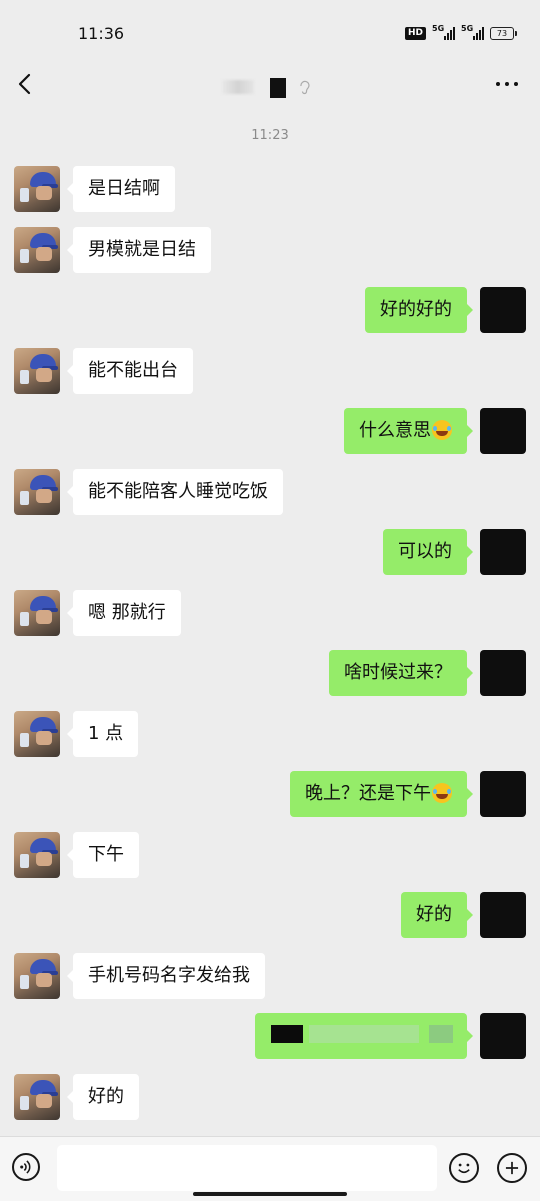 The width and height of the screenshot is (540, 1201). I want to click on incoming-message: 嗯 那就行, so click(270, 613).